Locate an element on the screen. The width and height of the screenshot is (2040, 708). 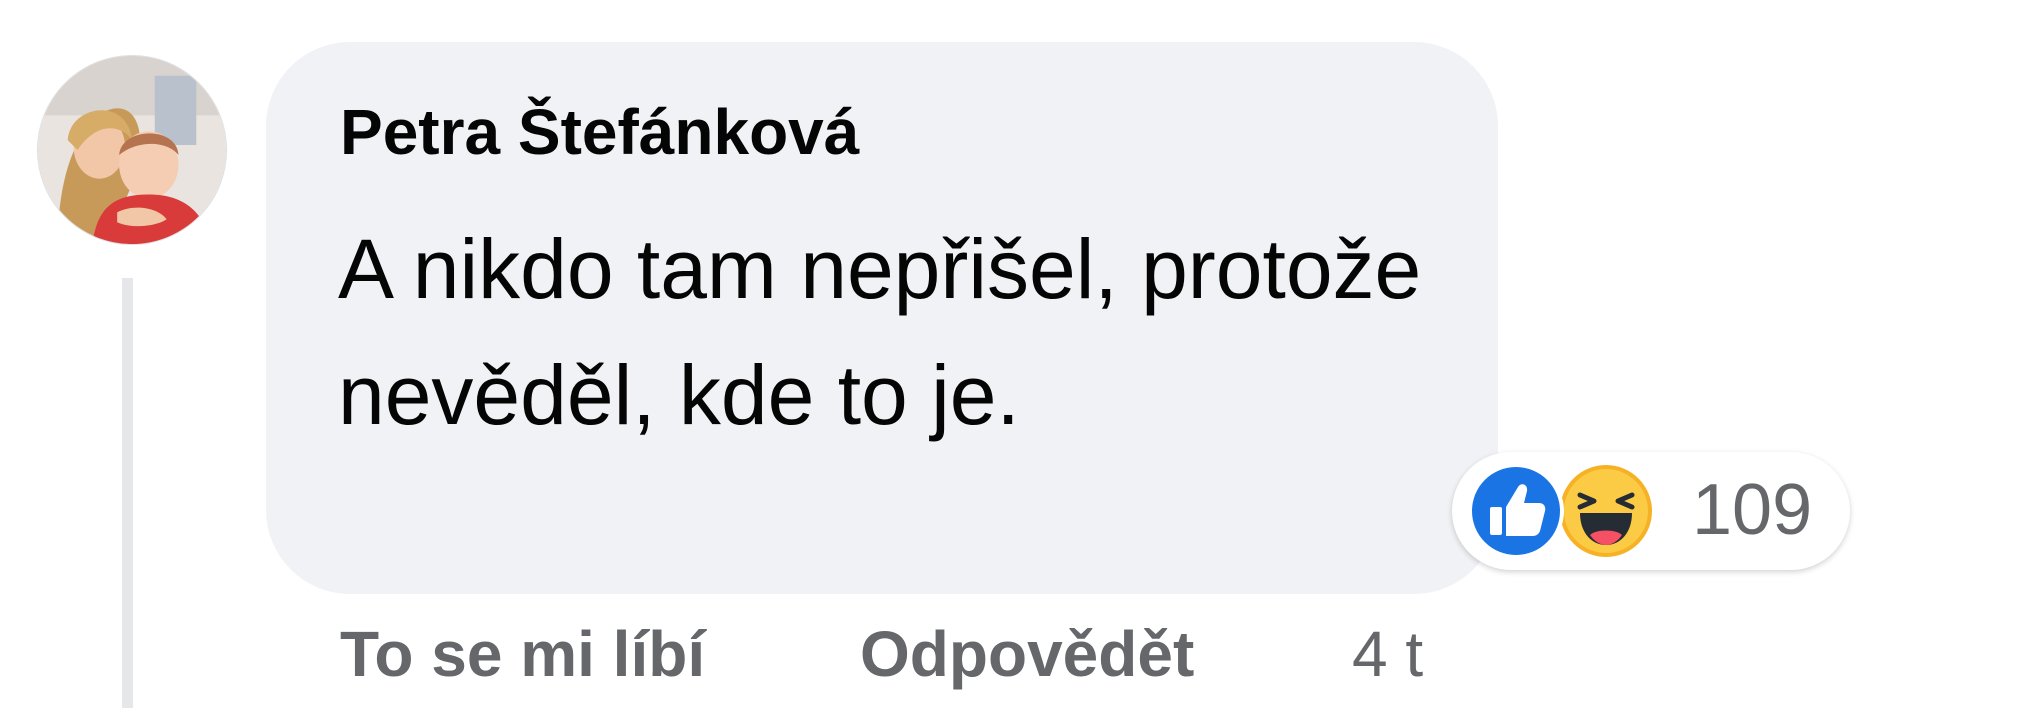
like-icon is located at coordinates (1516, 511).